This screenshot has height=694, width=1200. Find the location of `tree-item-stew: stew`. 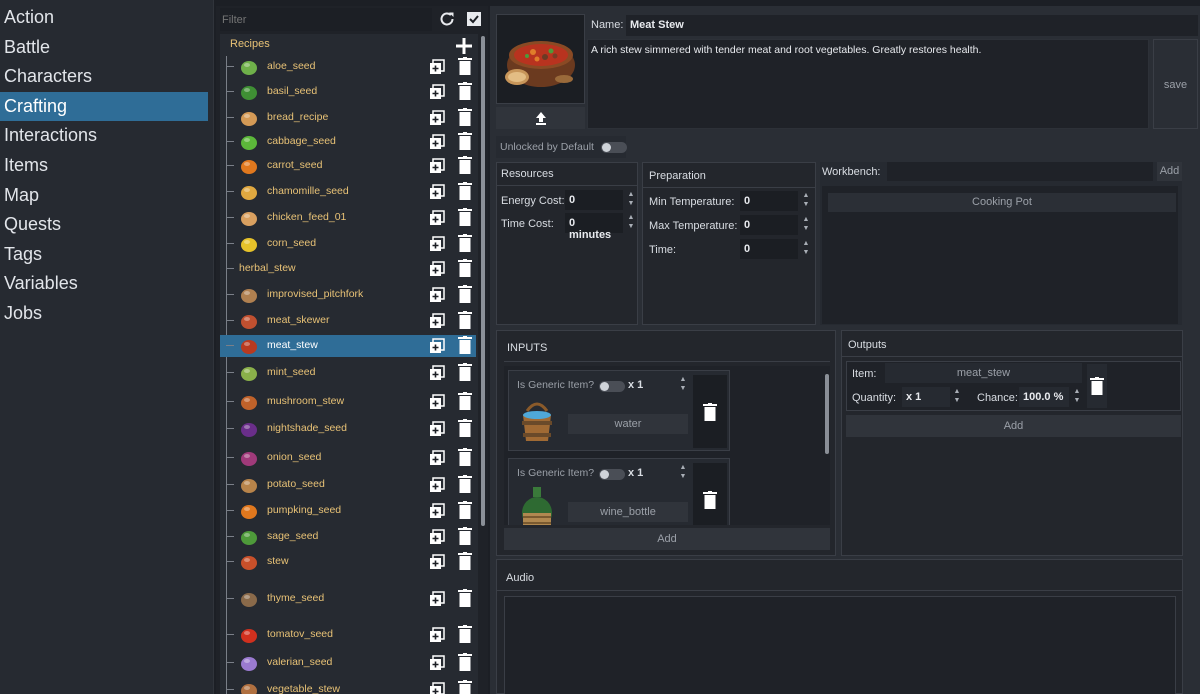

tree-item-stew: stew is located at coordinates (348, 562).